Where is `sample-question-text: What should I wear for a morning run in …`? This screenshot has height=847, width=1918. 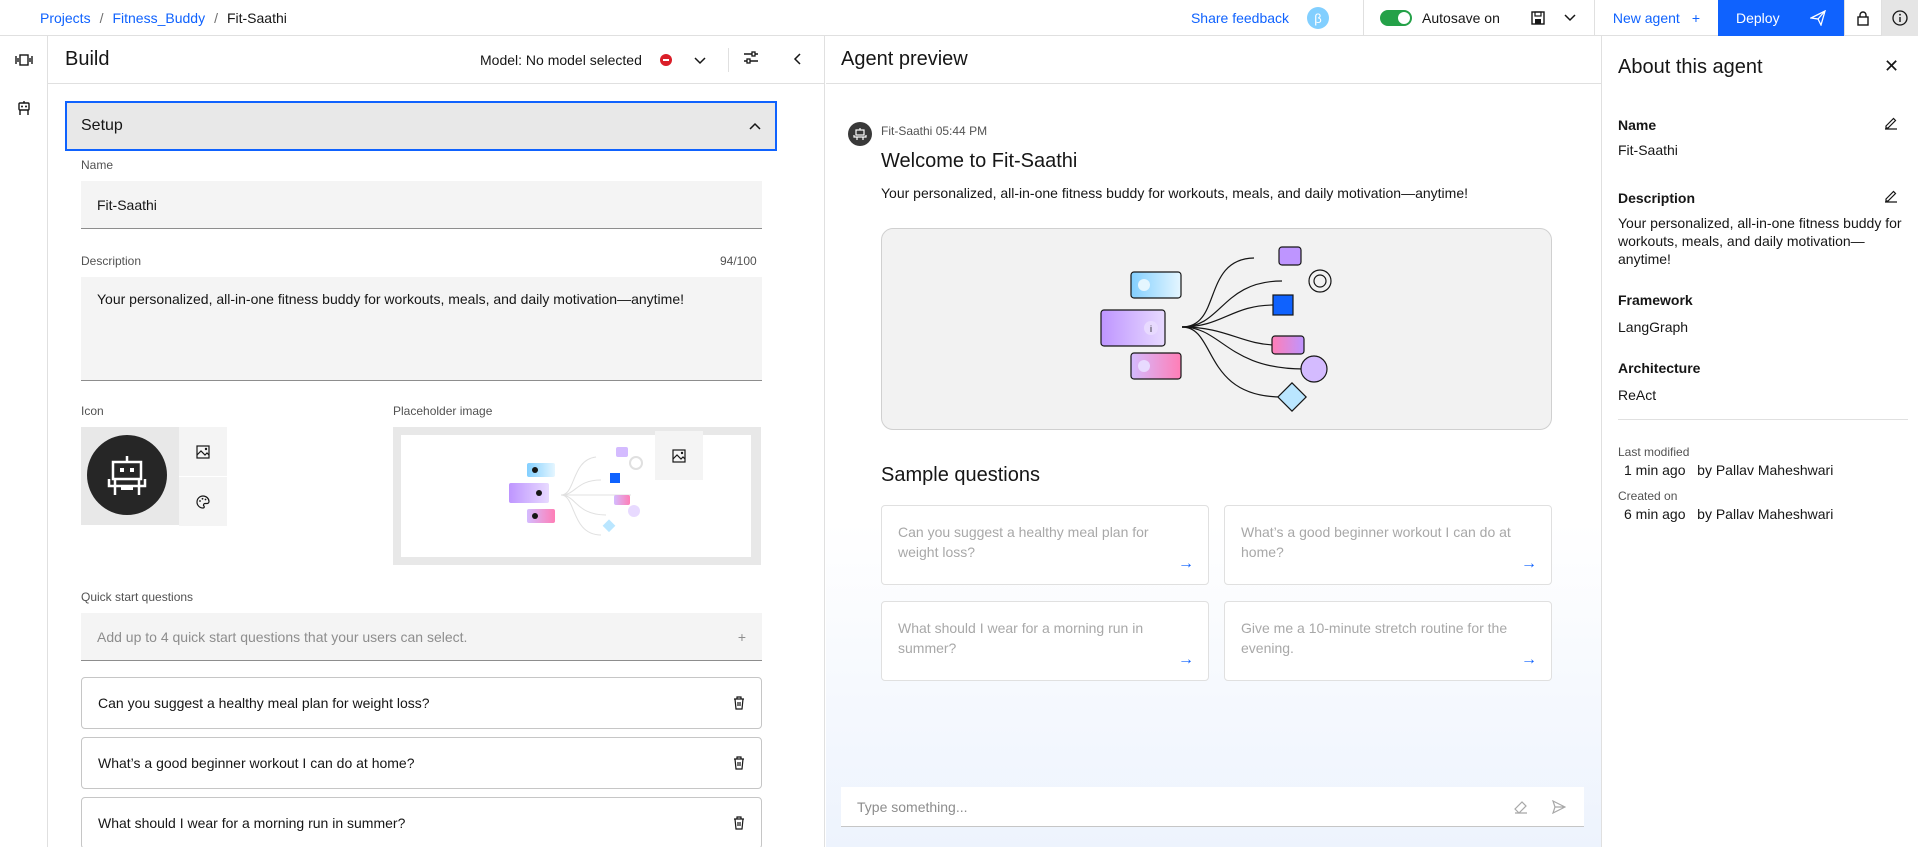
sample-question-text: What should I wear for a morning run in … is located at coordinates (1021, 638).